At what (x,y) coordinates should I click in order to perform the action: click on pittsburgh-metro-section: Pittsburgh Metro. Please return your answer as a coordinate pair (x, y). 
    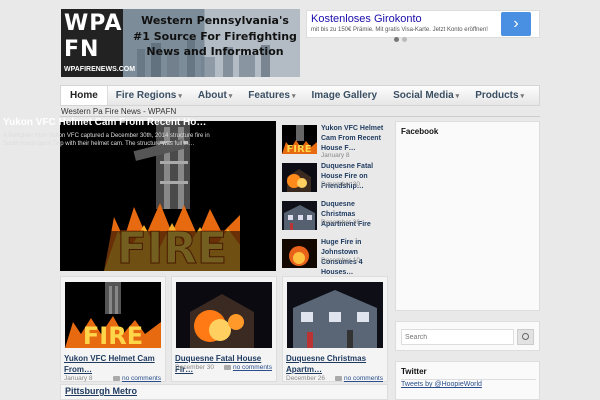
    Looking at the image, I should click on (224, 392).